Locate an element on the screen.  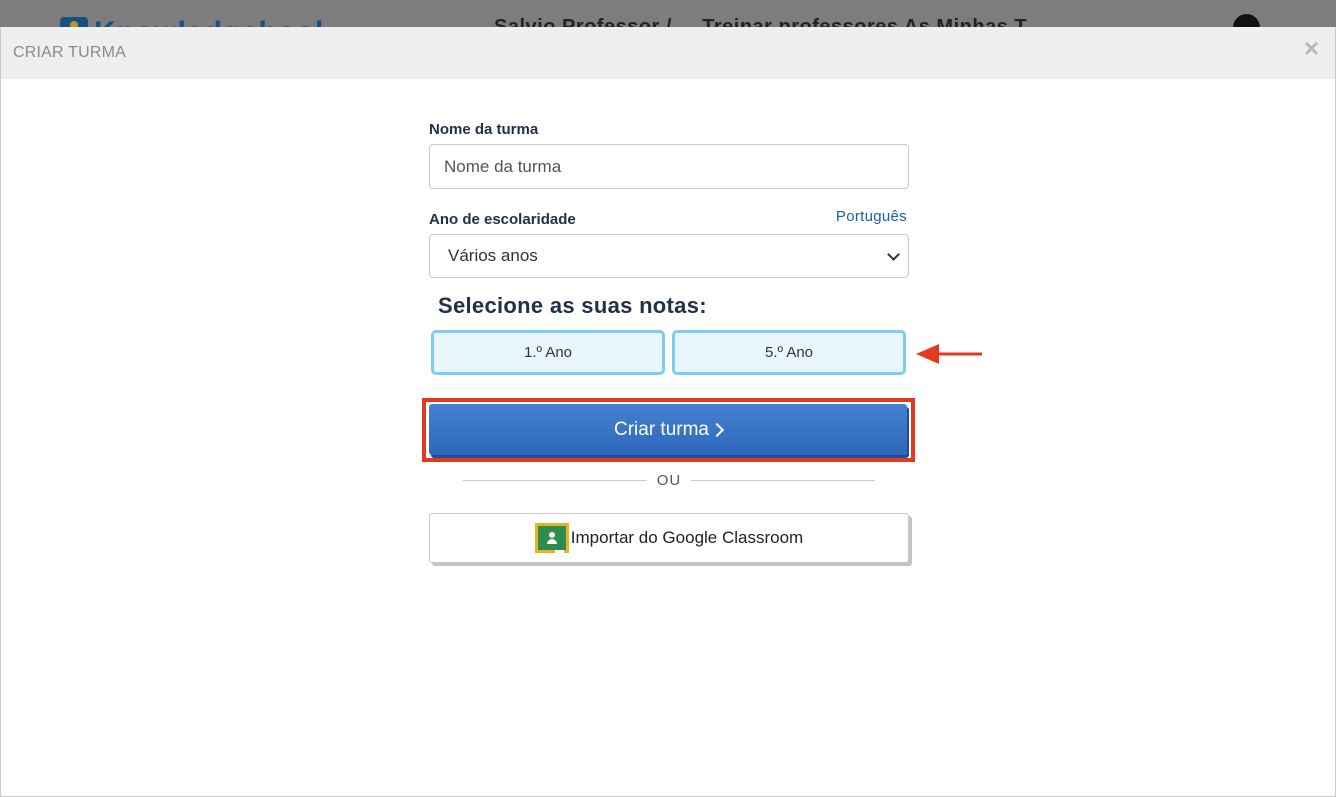
grade-option-5: 5.º Ano is located at coordinates (789, 352).